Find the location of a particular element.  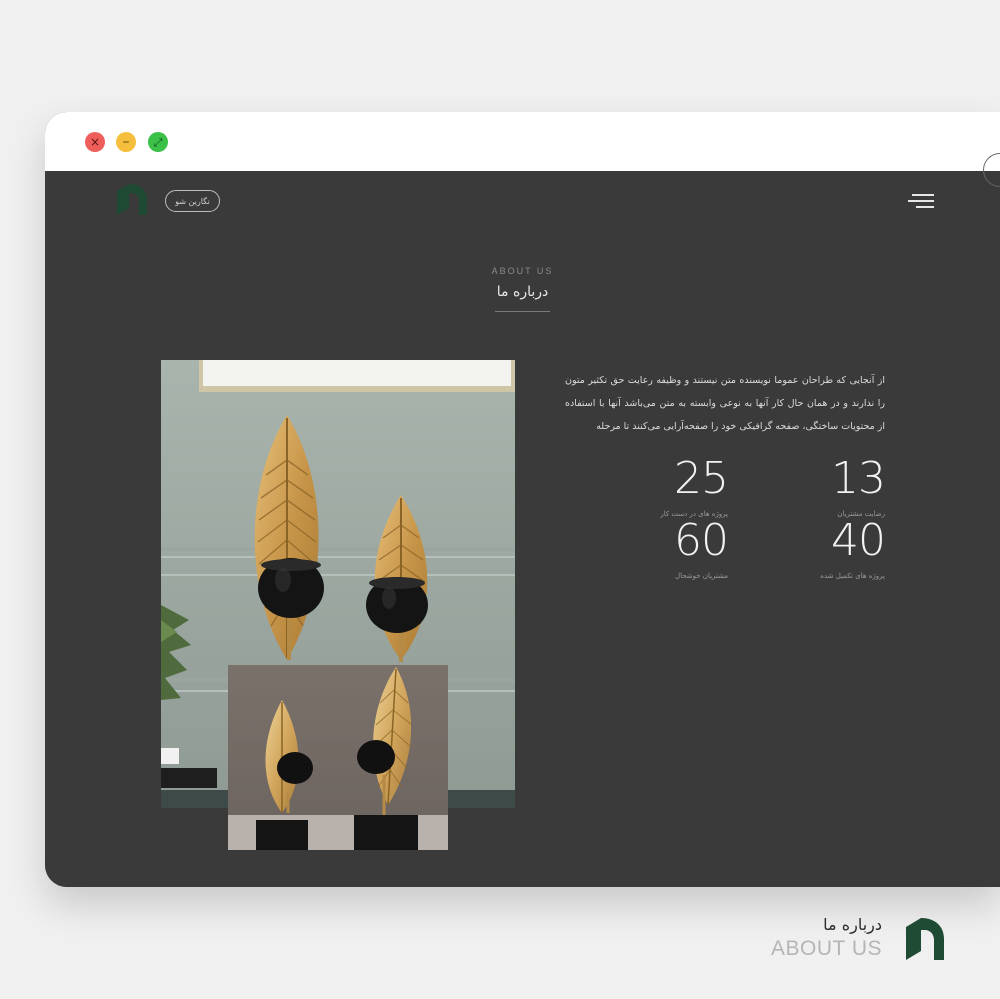

window-close-button: × is located at coordinates (95, 142).